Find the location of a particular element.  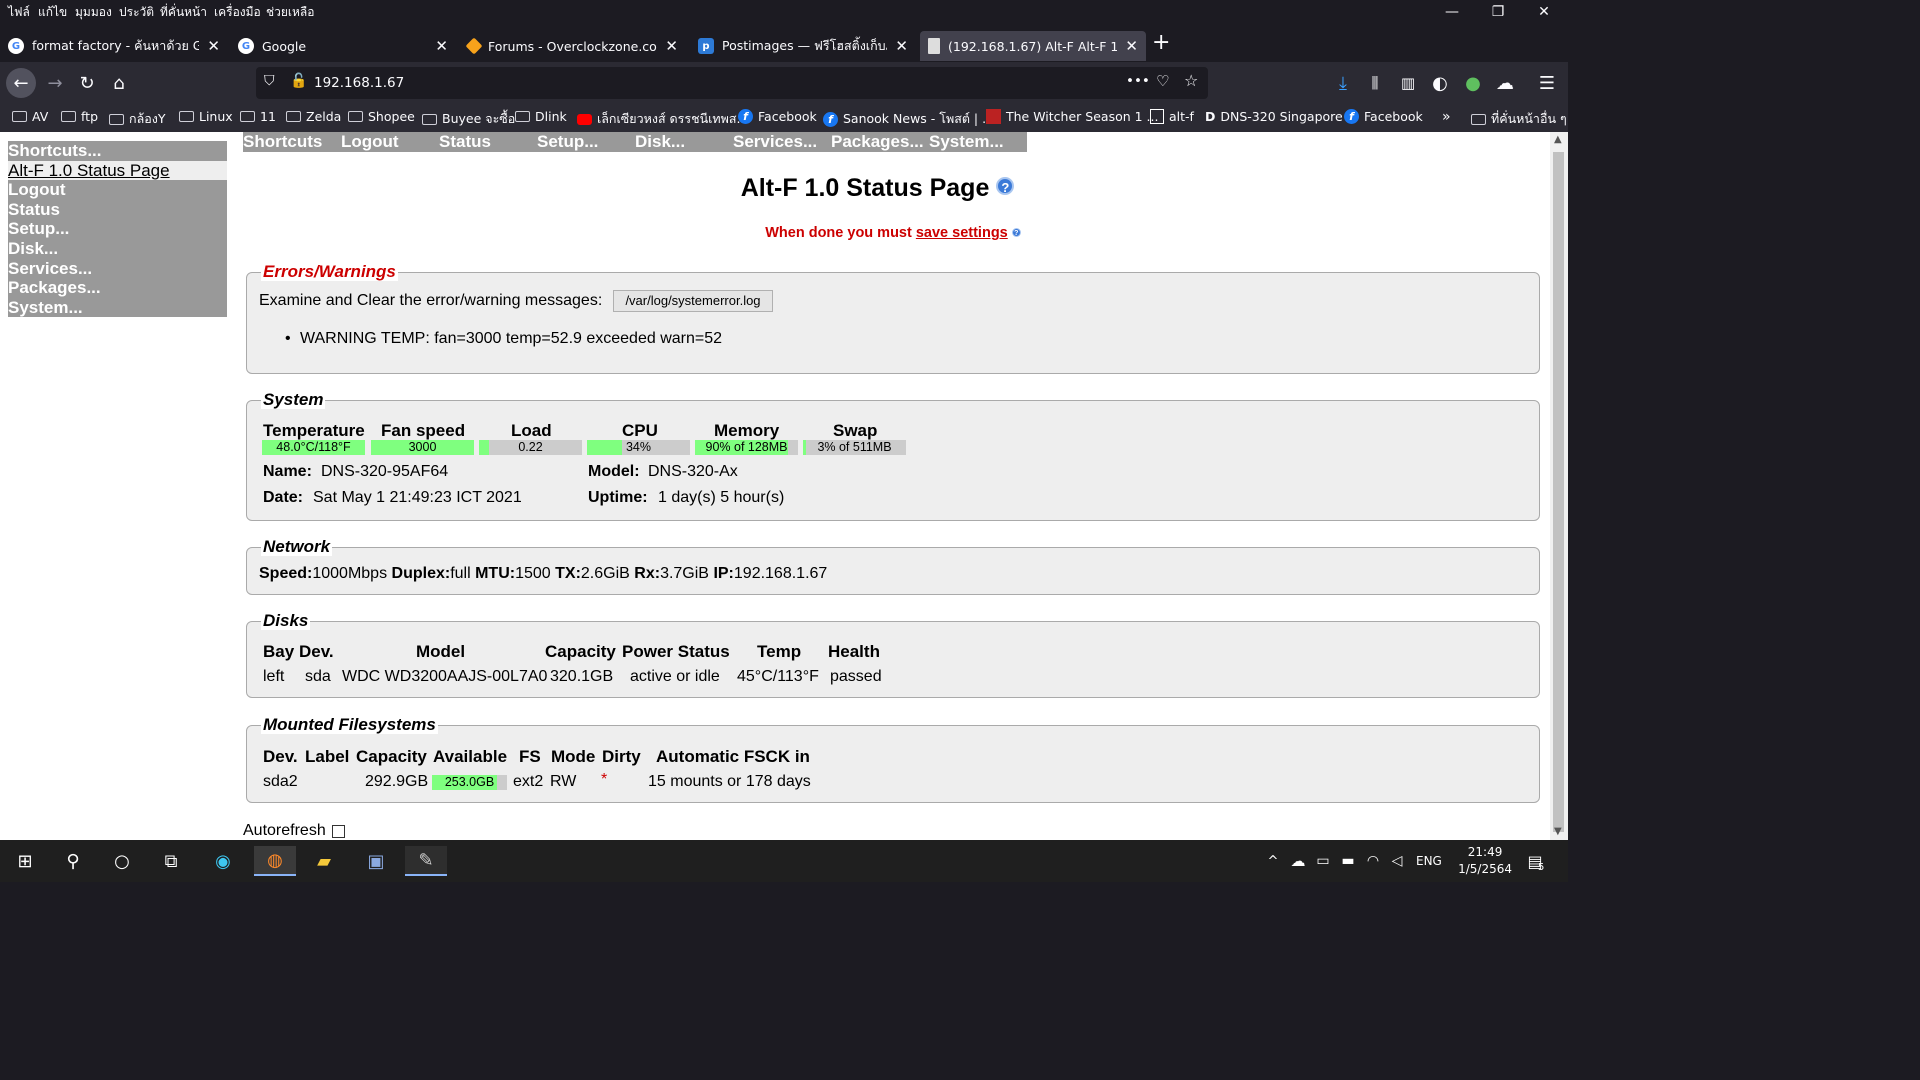

scroll-thumb is located at coordinates (1558, 492).